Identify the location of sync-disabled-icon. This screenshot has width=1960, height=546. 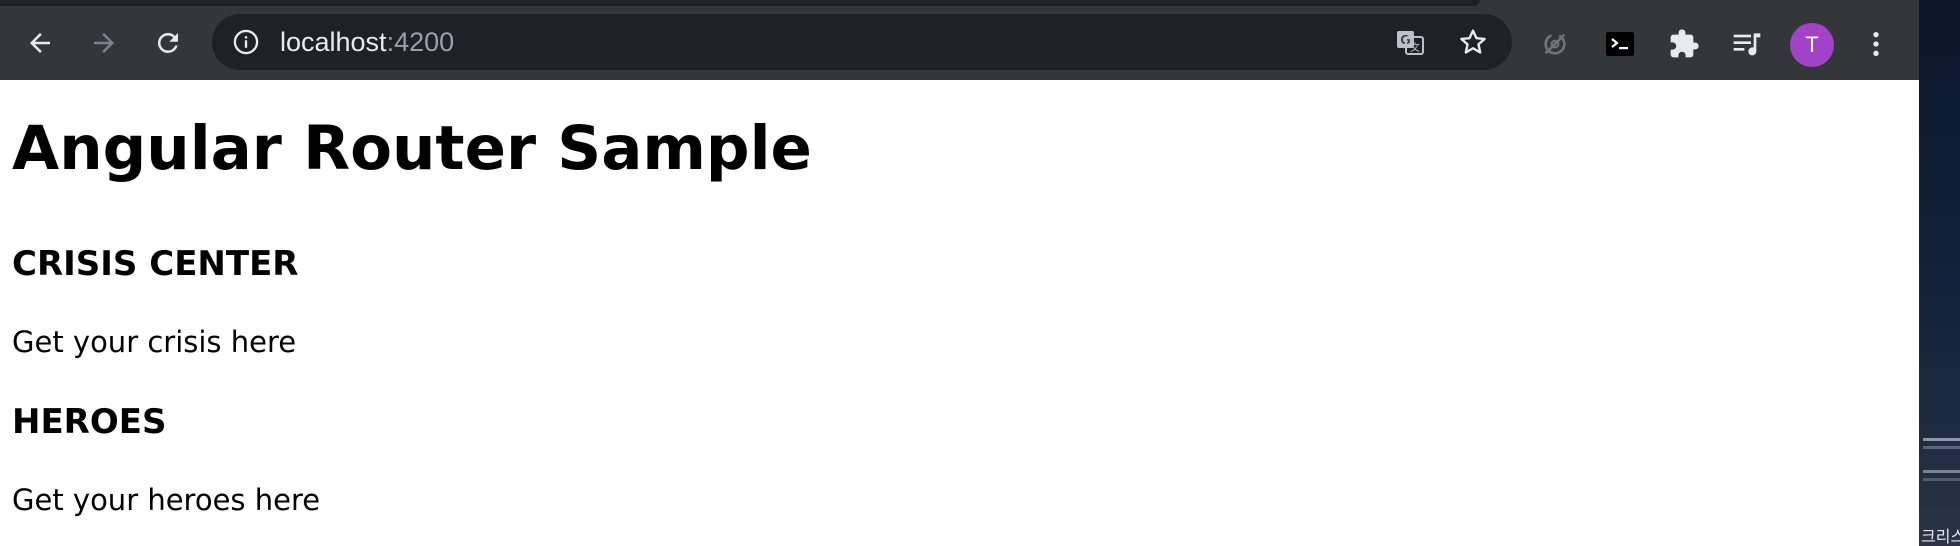
(1555, 44).